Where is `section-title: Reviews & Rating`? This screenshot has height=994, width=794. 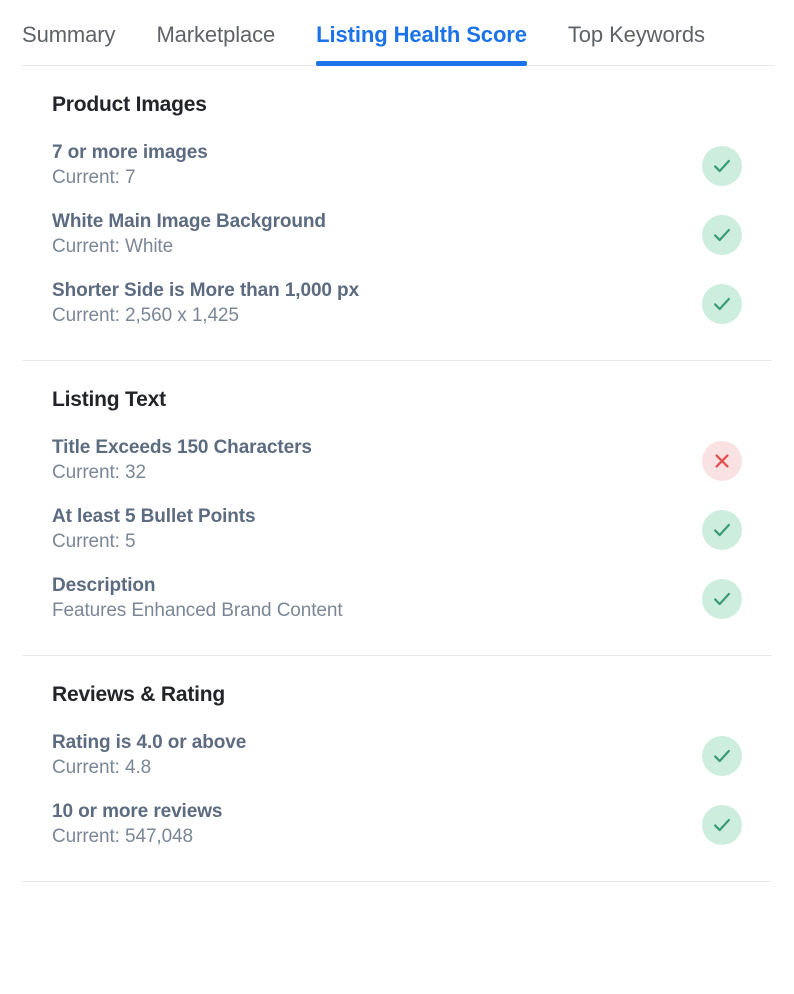
section-title: Reviews & Rating is located at coordinates (139, 694).